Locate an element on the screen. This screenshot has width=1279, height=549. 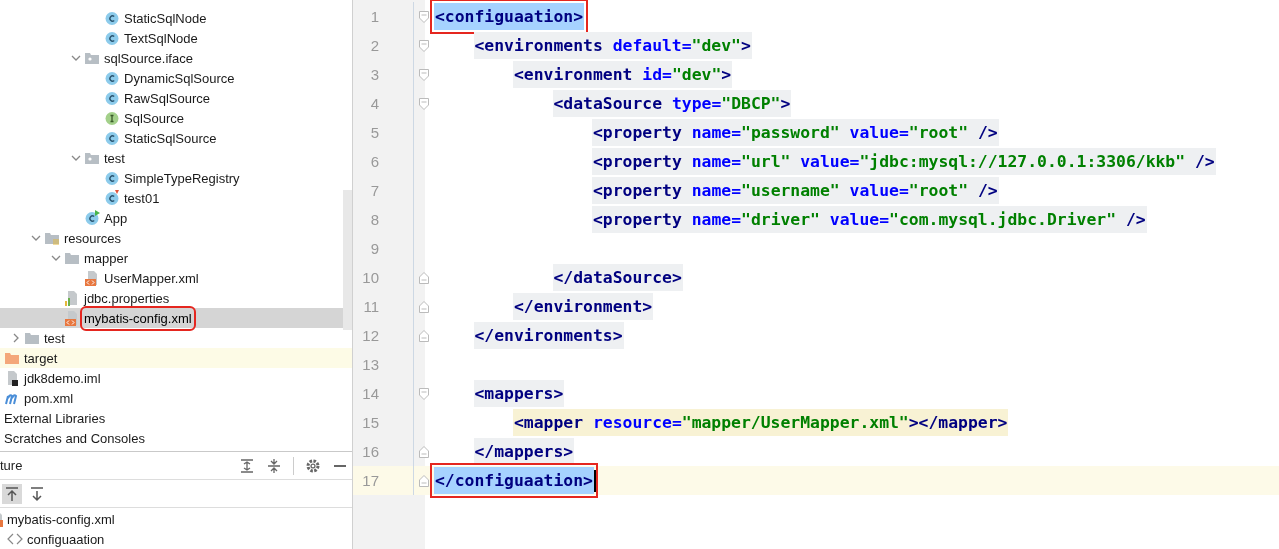
tree-item-label: StaticSqlSource is located at coordinates (170, 138).